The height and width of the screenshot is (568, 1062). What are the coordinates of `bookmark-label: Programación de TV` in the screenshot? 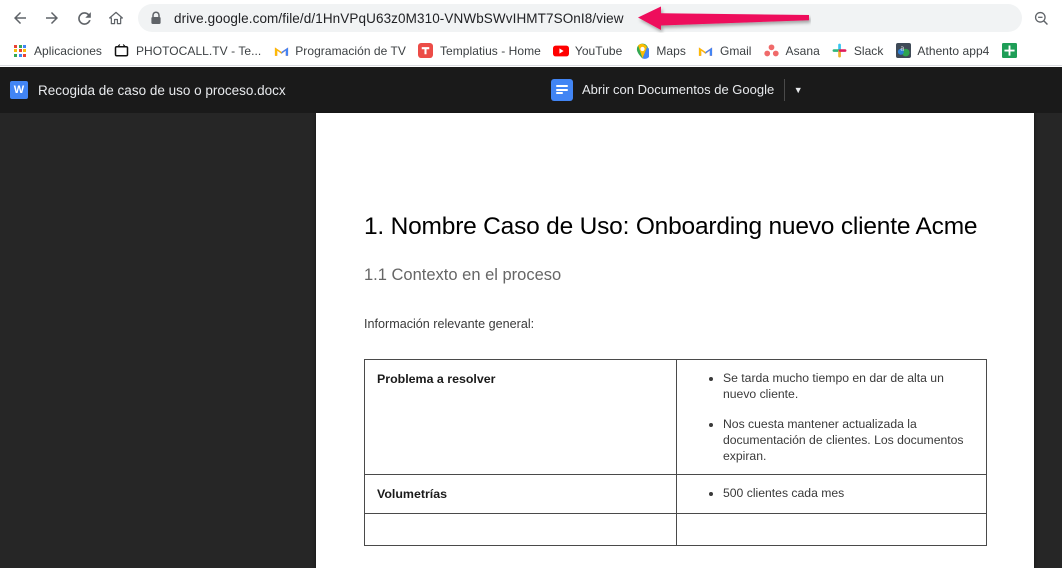 It's located at (350, 50).